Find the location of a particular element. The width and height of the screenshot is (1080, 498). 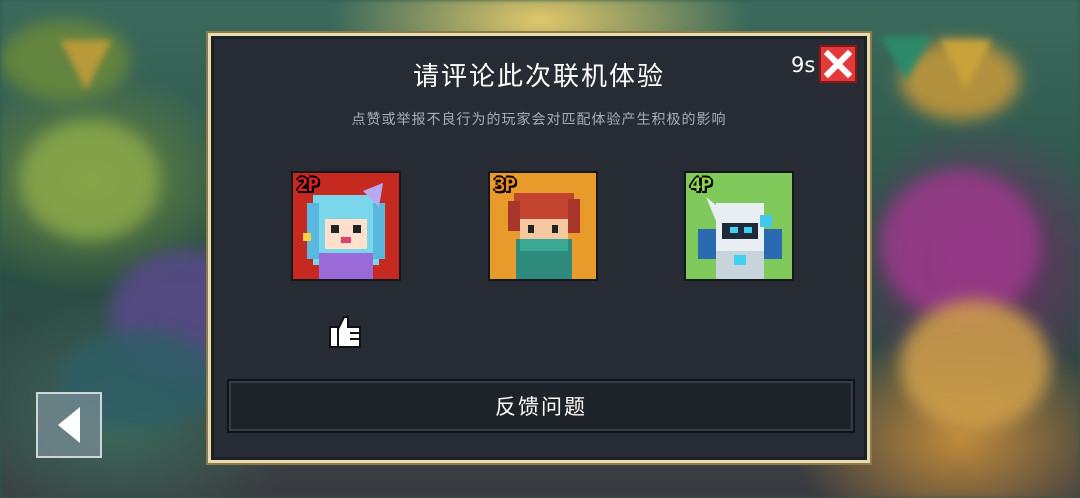

player-4-tag: 4P is located at coordinates (701, 185).